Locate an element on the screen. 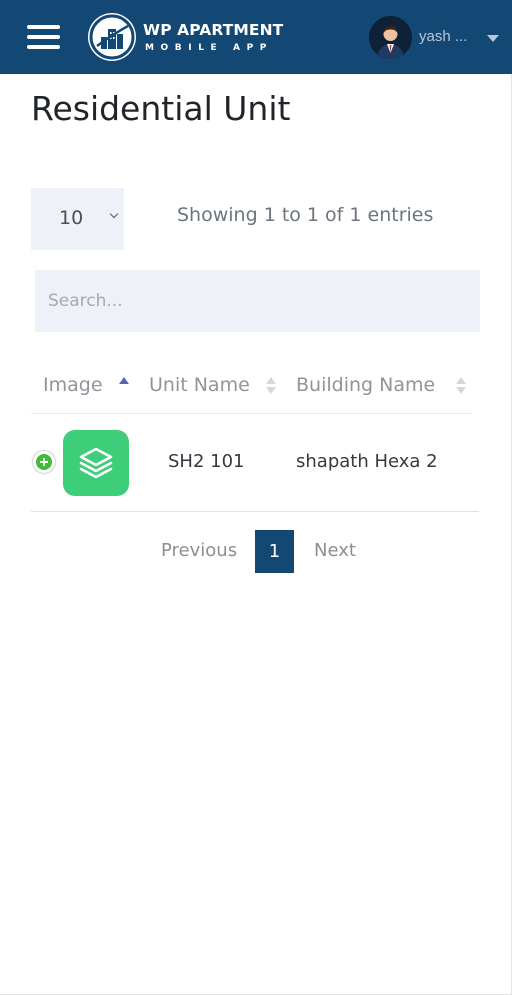  column-header-image: Image is located at coordinates (73, 385).